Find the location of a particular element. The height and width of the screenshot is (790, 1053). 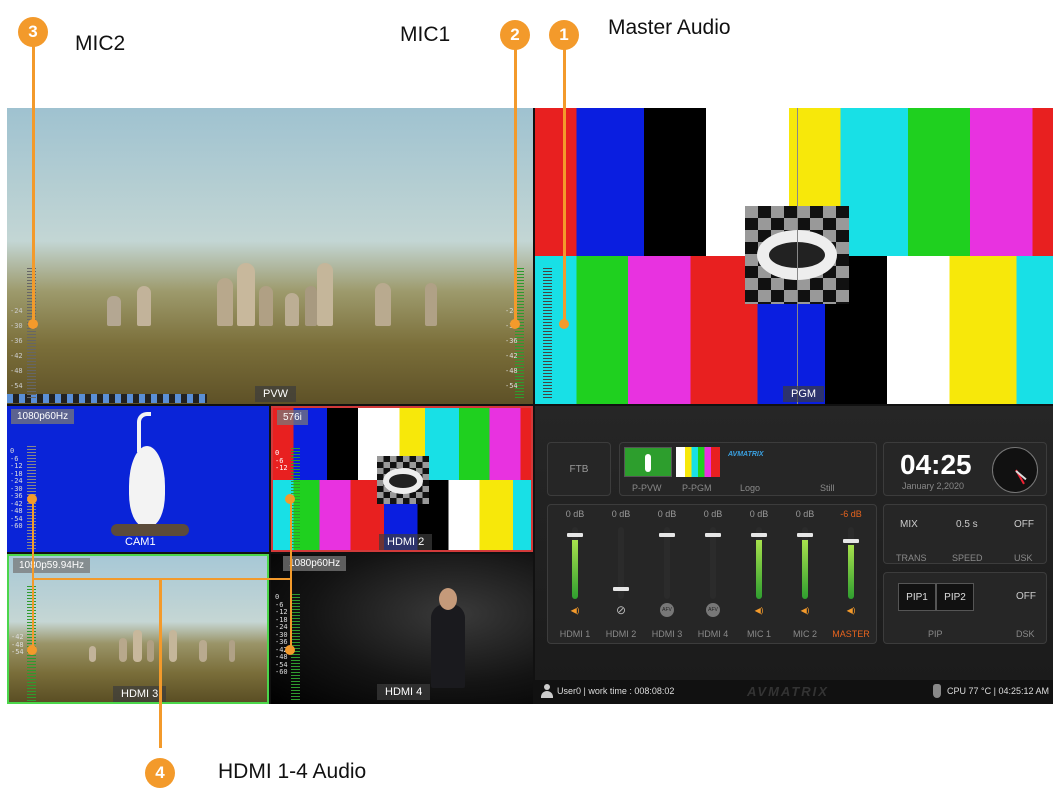

tile-hdmi3-format: 1080p59.94Hz is located at coordinates (52, 565).